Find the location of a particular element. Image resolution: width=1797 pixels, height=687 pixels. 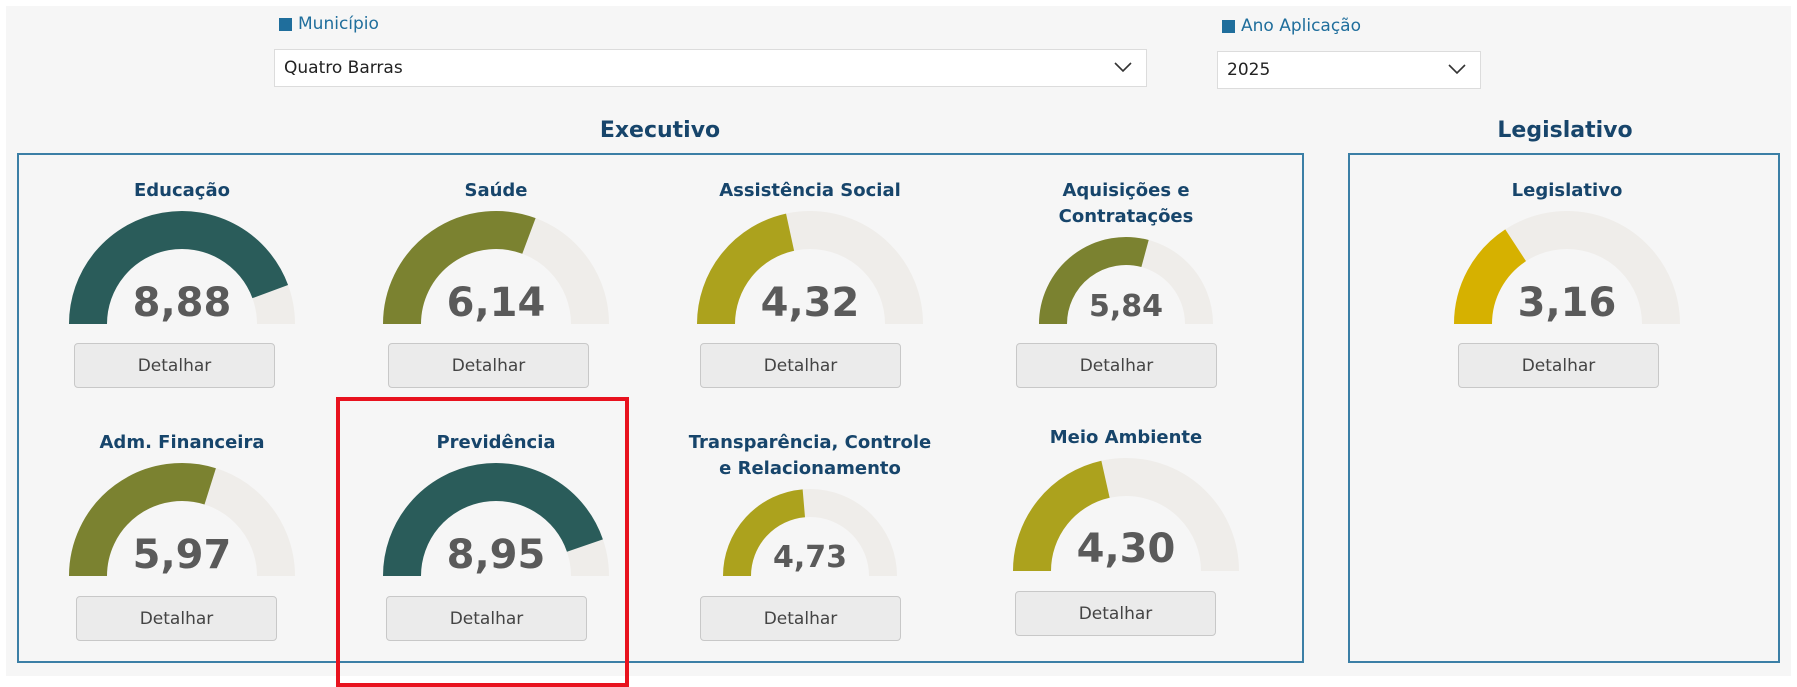

ano-label: Ano Aplicação is located at coordinates (1291, 26).